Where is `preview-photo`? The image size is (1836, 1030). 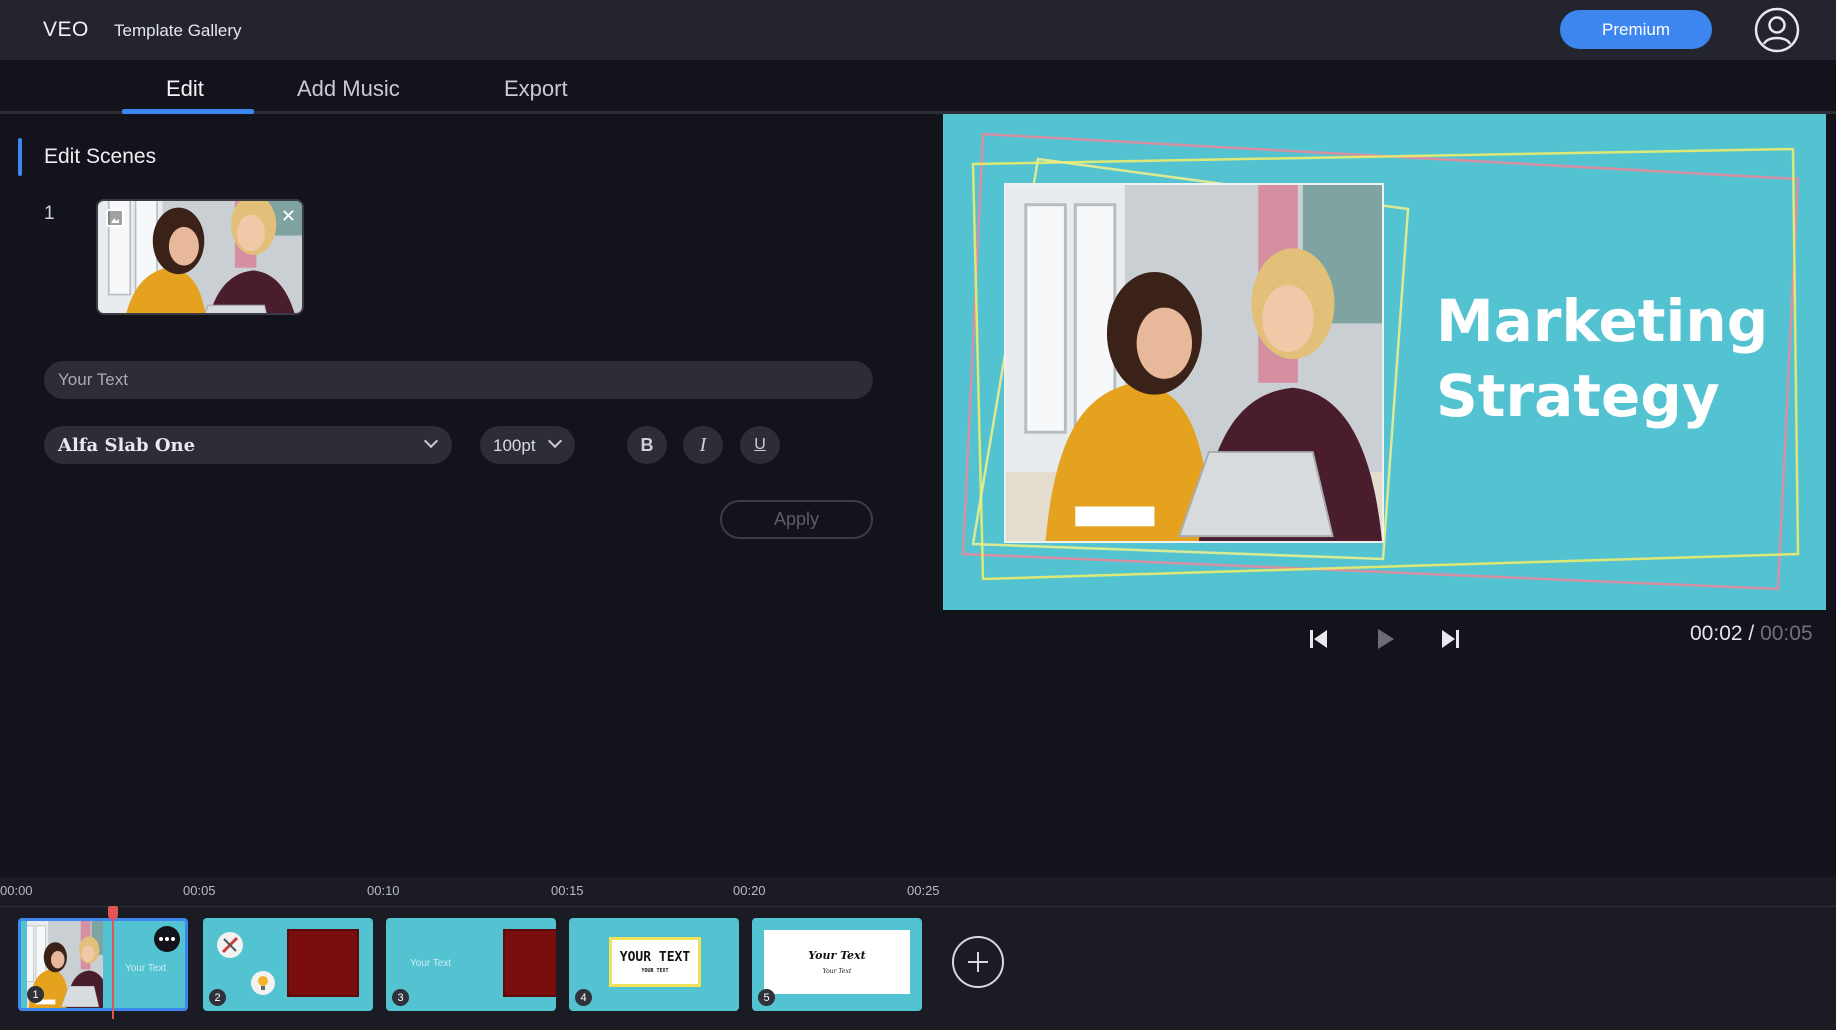
preview-photo is located at coordinates (1194, 363).